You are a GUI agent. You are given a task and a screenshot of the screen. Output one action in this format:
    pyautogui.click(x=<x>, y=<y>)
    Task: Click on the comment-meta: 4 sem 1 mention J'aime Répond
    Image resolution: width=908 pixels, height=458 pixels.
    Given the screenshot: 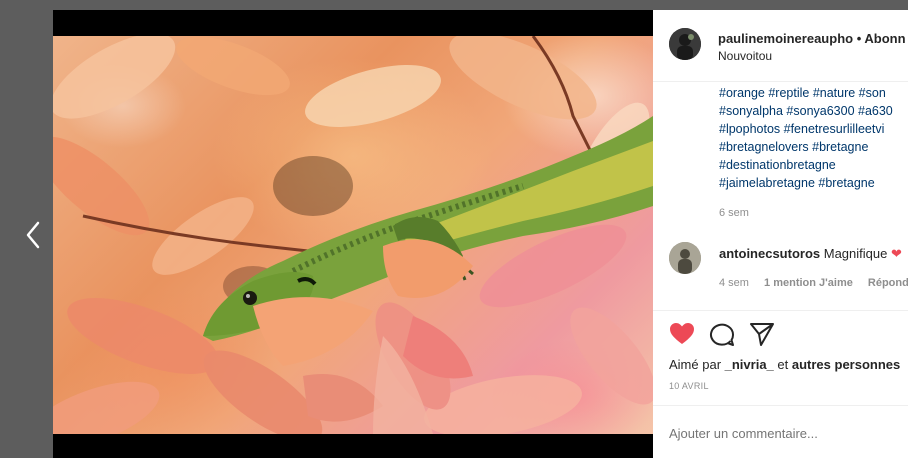 What is the action you would take?
    pyautogui.click(x=813, y=283)
    